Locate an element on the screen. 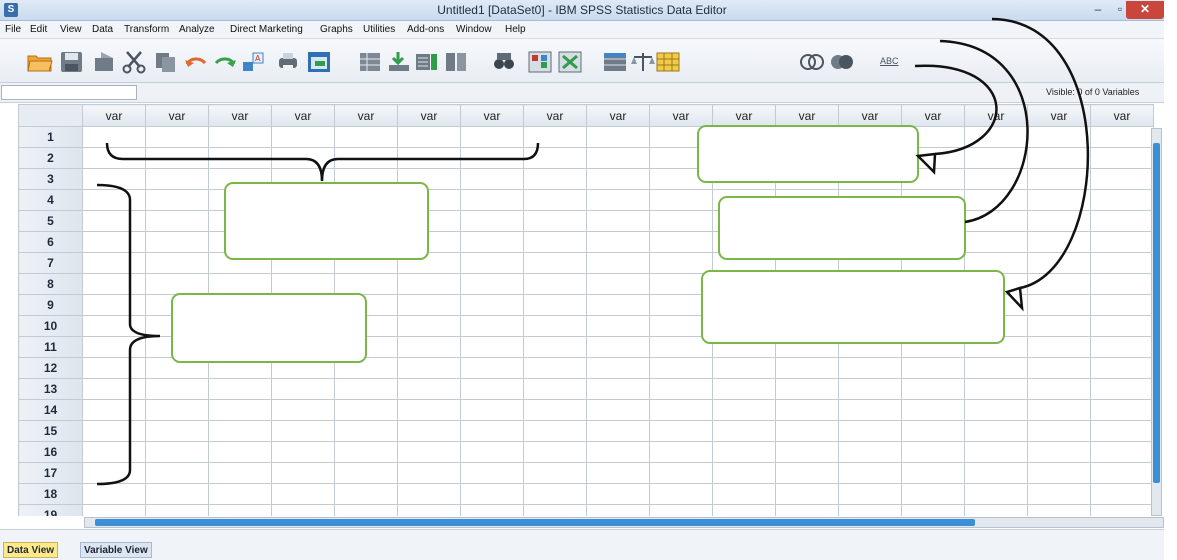  rows-brace is located at coordinates (128, 334).